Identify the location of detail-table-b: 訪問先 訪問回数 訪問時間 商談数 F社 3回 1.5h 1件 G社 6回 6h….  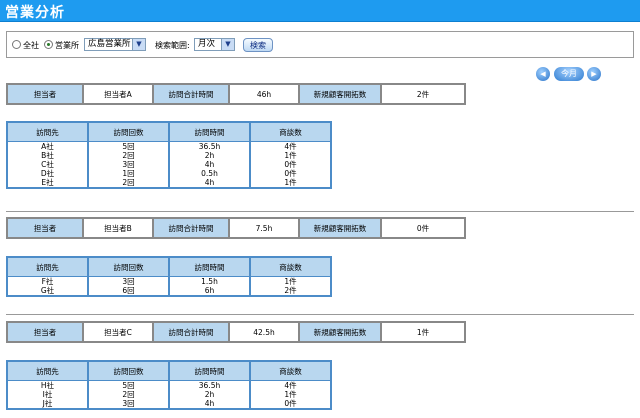
(169, 276).